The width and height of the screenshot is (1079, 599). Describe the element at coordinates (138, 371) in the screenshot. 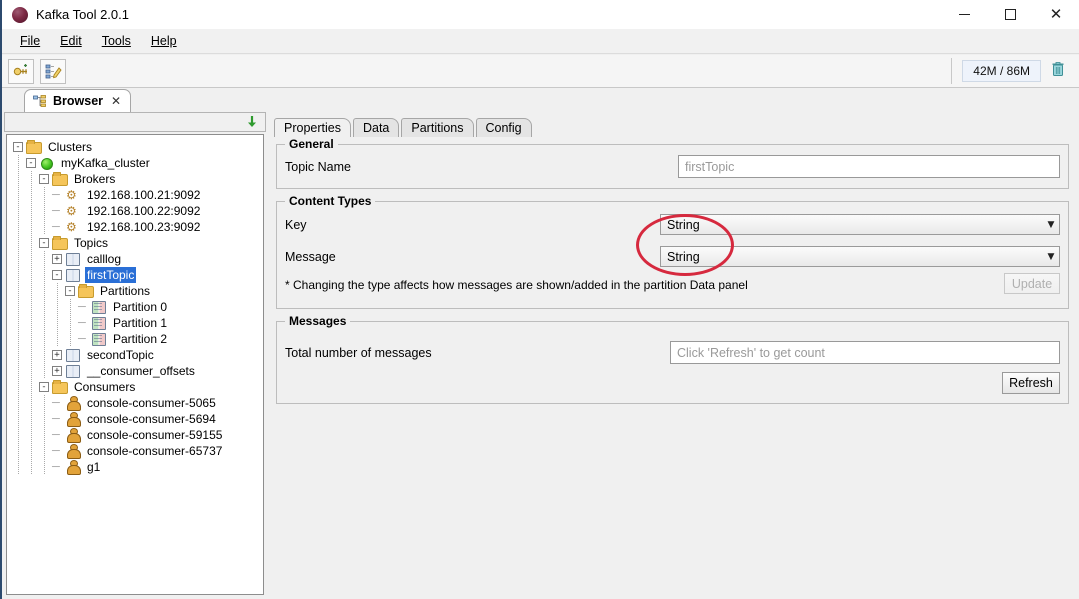

I see `tree-node: + __consumer_offsets` at that location.